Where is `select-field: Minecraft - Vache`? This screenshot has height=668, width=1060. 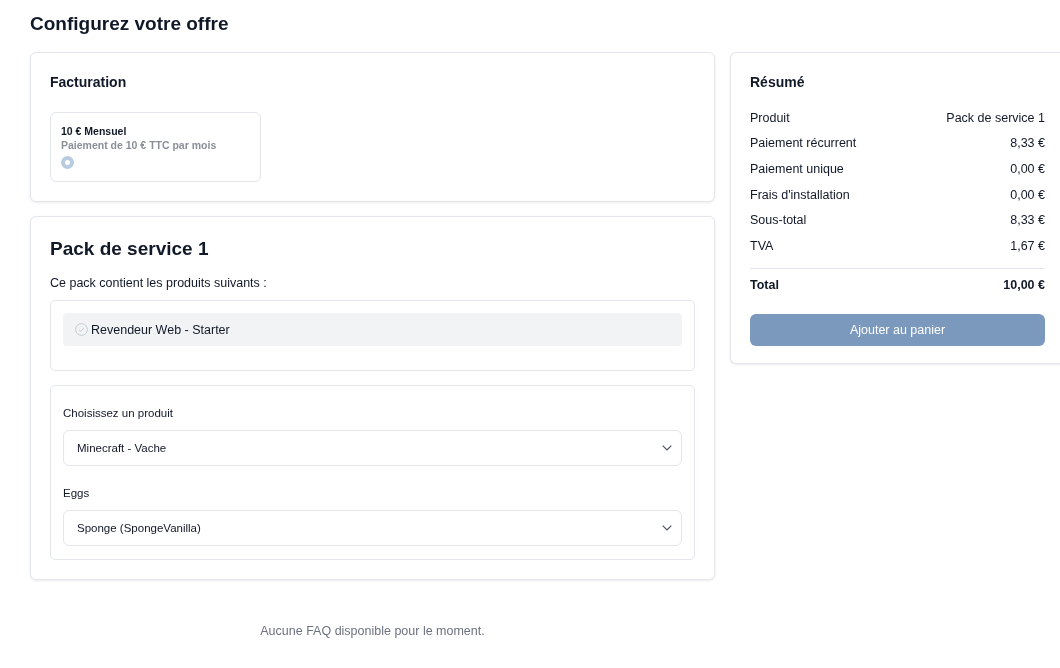 select-field: Minecraft - Vache is located at coordinates (372, 448).